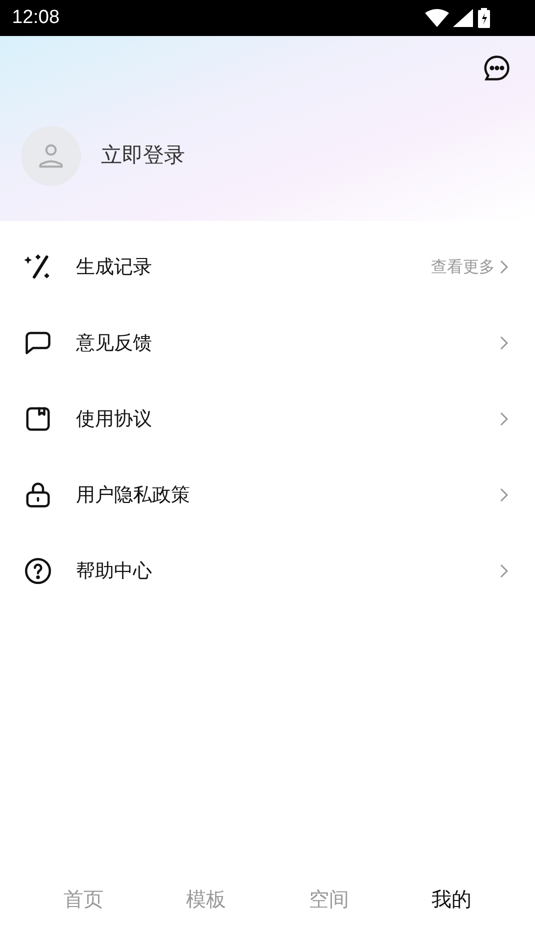  I want to click on status-time: 12:08, so click(36, 18).